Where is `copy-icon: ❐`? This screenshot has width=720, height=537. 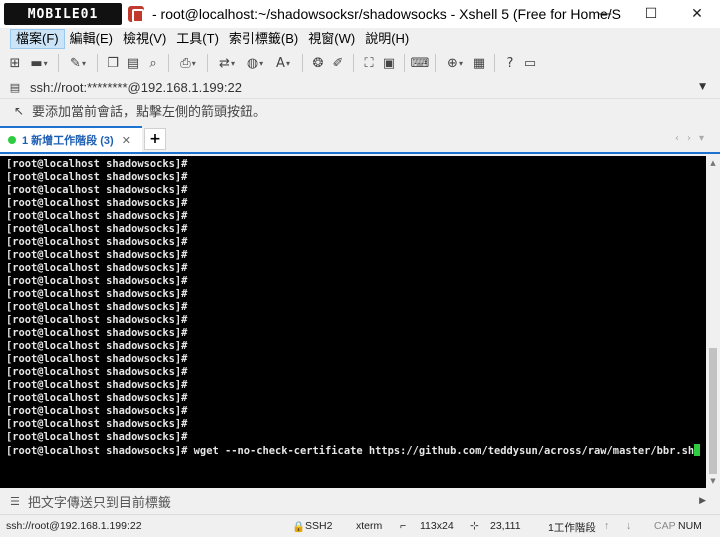 copy-icon: ❐ is located at coordinates (113, 63).